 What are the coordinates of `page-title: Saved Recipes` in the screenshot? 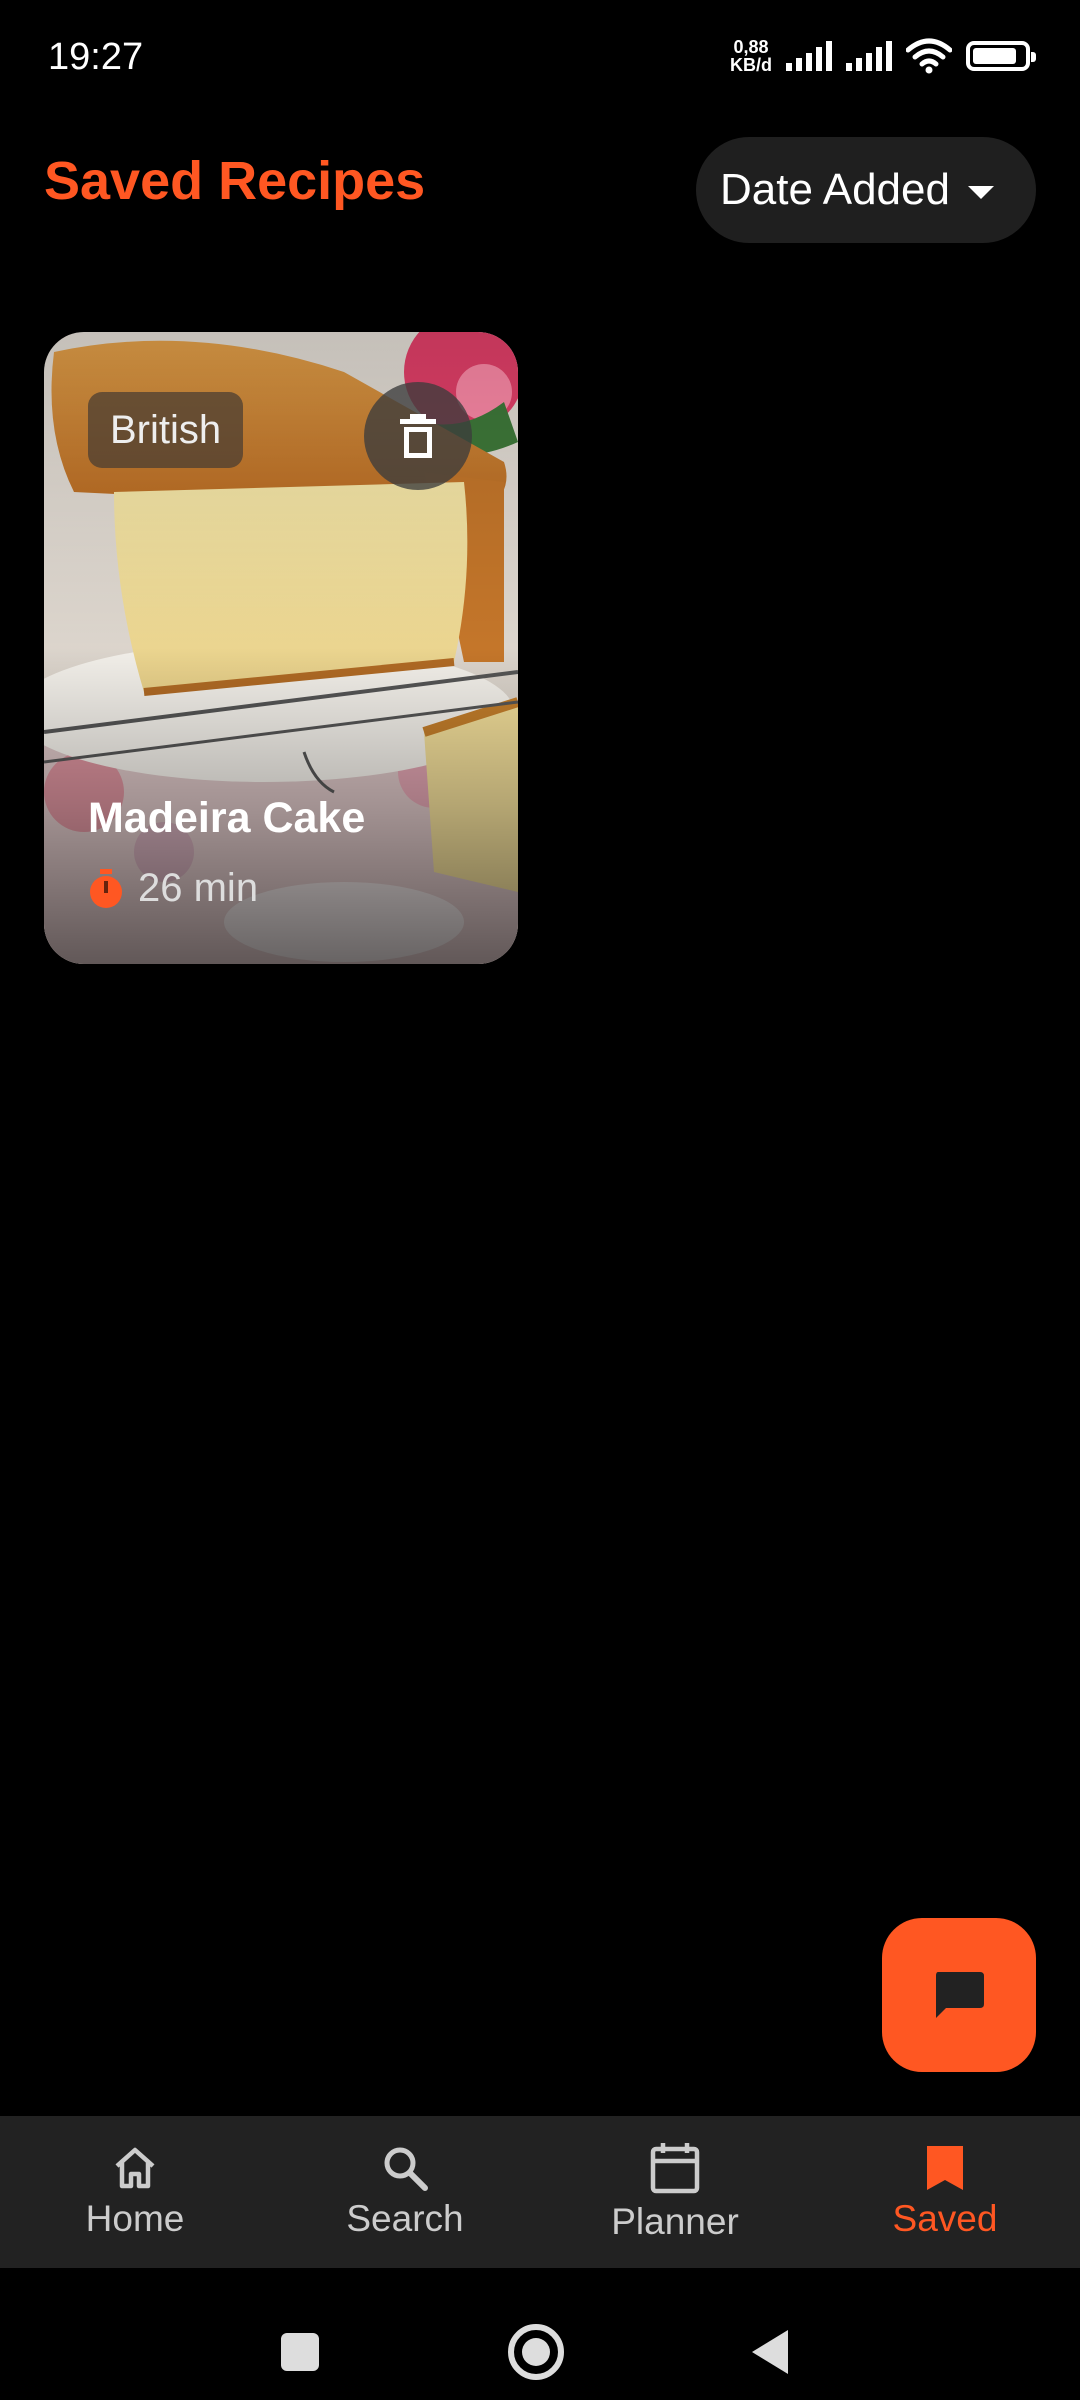 It's located at (235, 181).